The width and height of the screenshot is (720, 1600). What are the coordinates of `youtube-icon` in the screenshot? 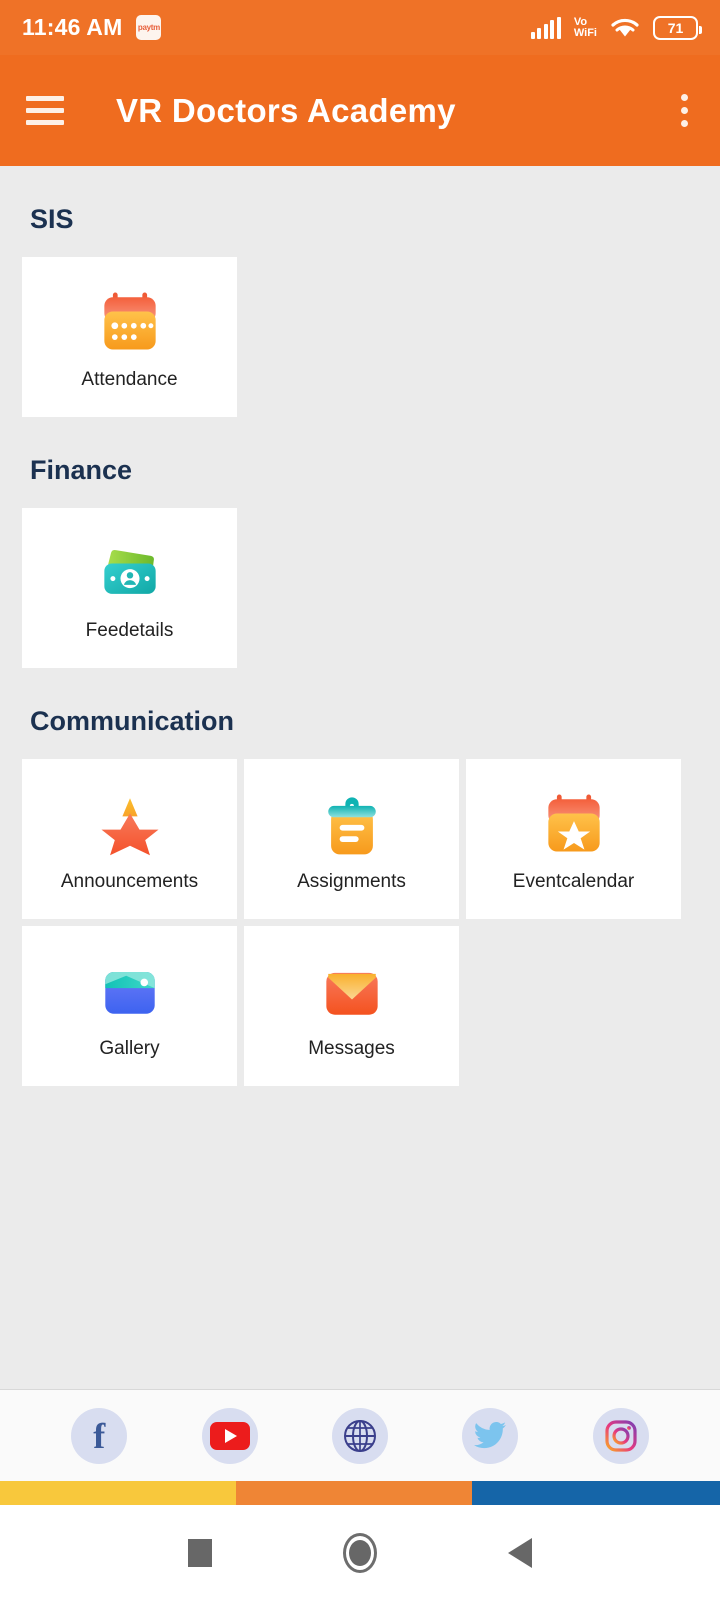 It's located at (229, 1435).